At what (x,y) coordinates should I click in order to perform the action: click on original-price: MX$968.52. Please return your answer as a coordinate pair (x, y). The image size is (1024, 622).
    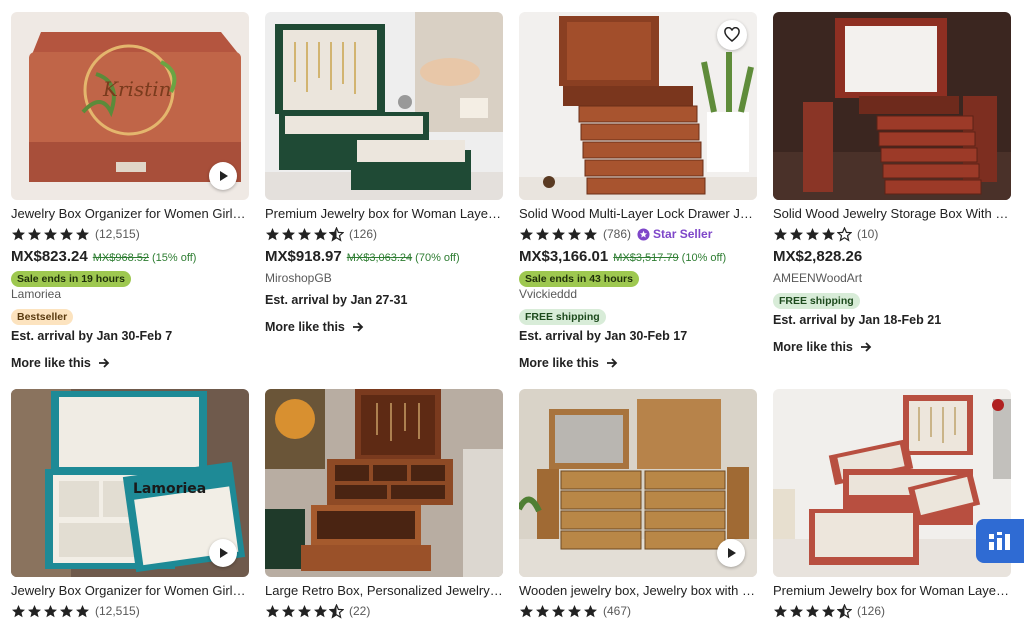
    Looking at the image, I should click on (120, 258).